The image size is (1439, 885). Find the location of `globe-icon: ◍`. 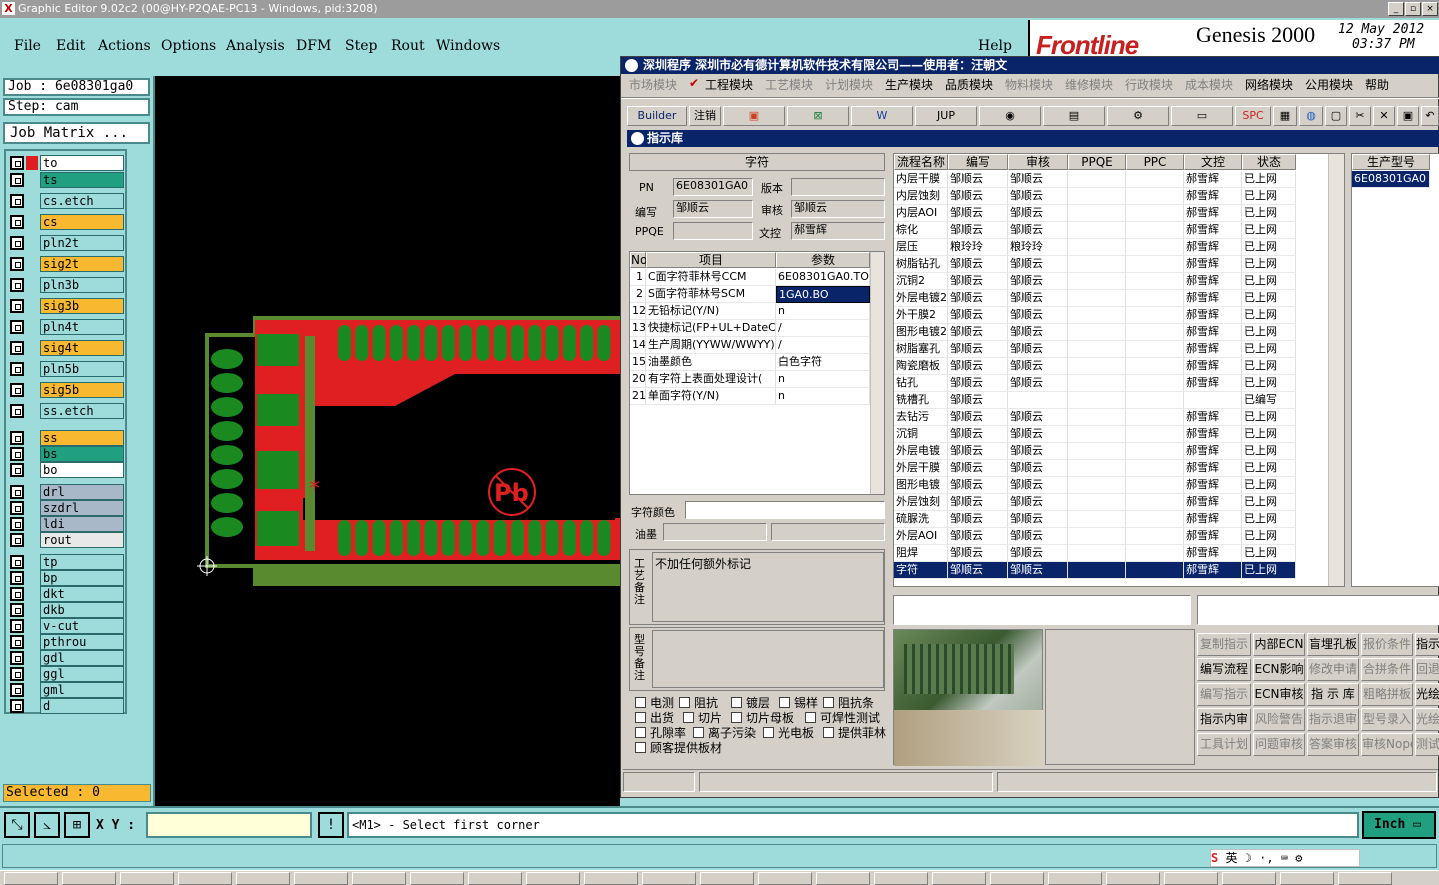

globe-icon: ◍ is located at coordinates (1311, 116).